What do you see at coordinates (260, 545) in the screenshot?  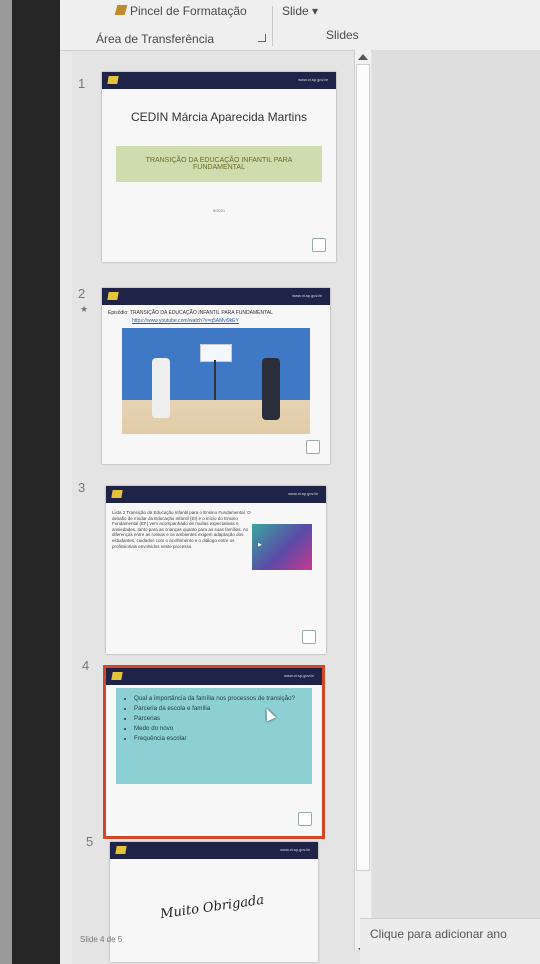 I see `play-label: ▶` at bounding box center [260, 545].